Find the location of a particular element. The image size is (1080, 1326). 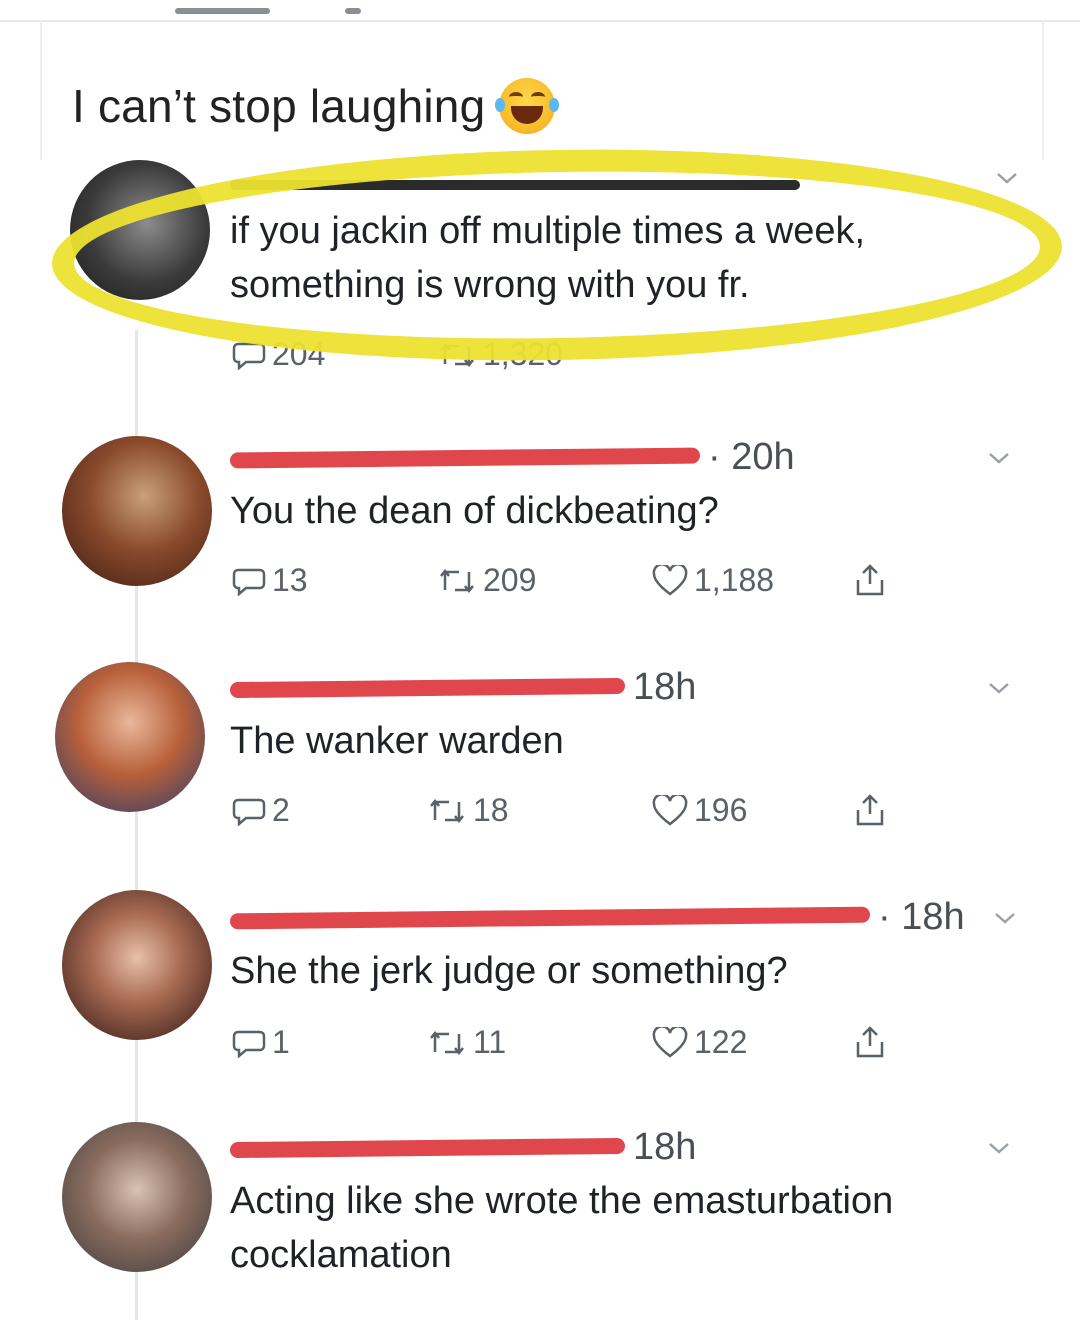

tweet-time: · 20h is located at coordinates (751, 457).